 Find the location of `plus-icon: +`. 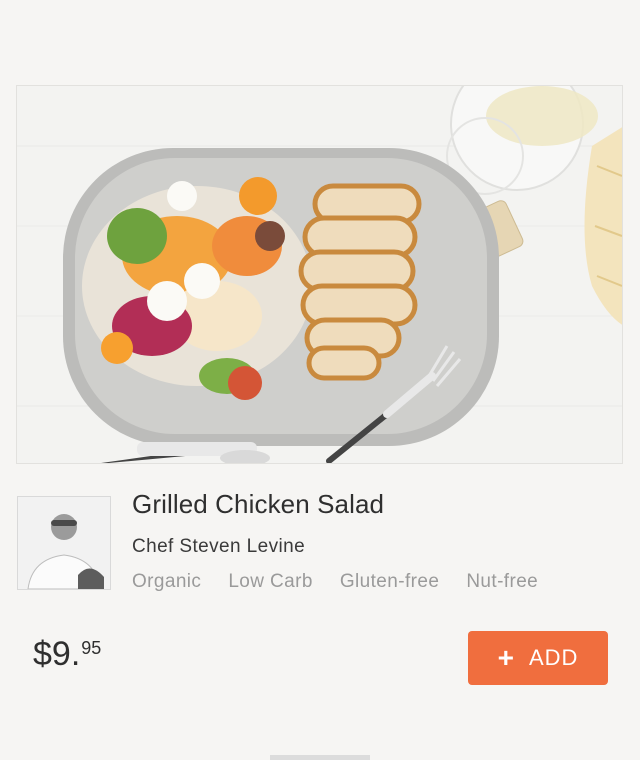

plus-icon: + is located at coordinates (506, 657).